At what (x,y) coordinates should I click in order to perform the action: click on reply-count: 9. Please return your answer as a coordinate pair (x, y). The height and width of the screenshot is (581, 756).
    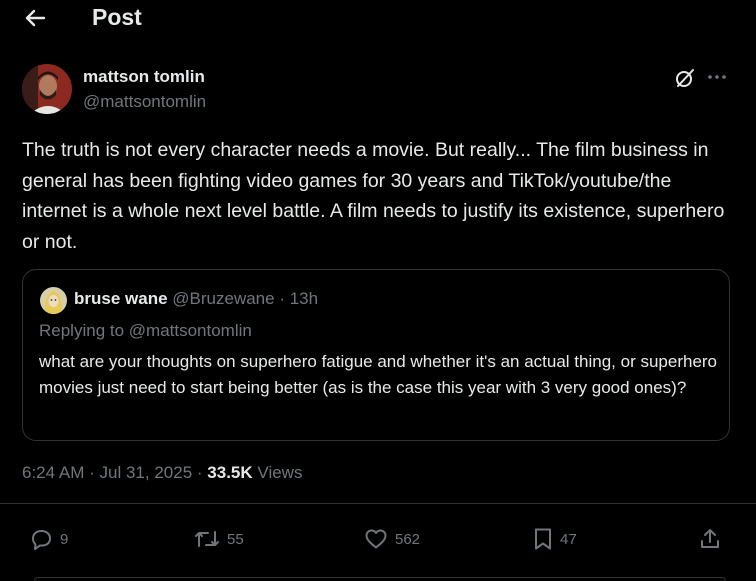
    Looking at the image, I should click on (64, 539).